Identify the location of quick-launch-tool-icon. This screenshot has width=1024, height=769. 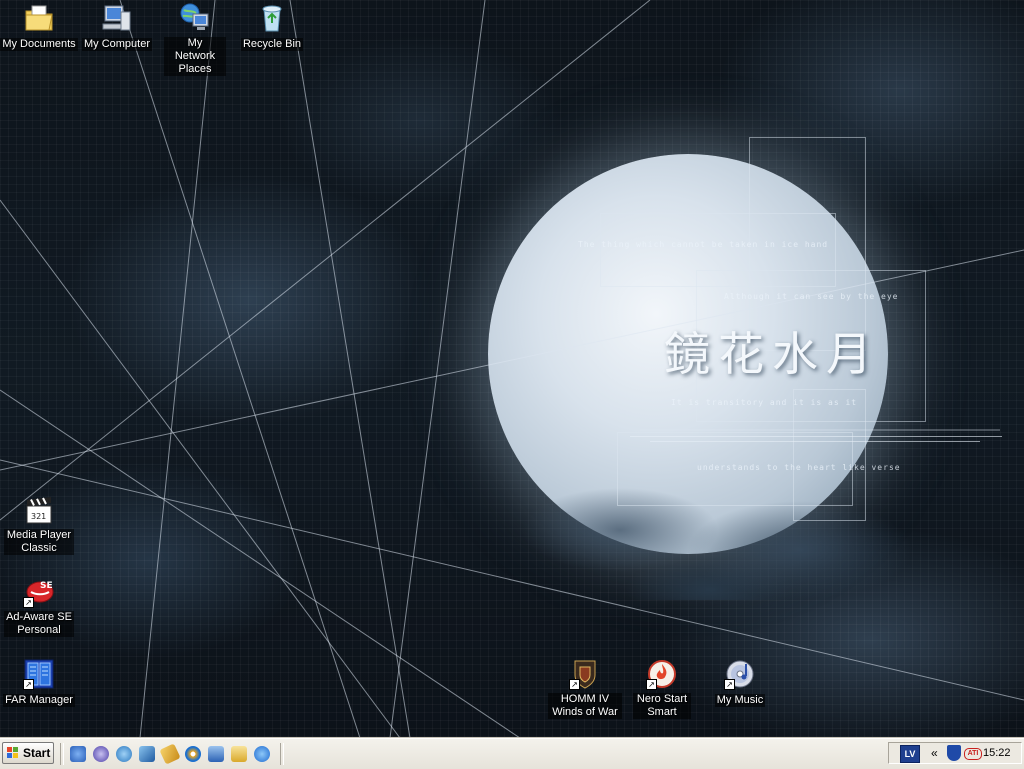
(170, 754).